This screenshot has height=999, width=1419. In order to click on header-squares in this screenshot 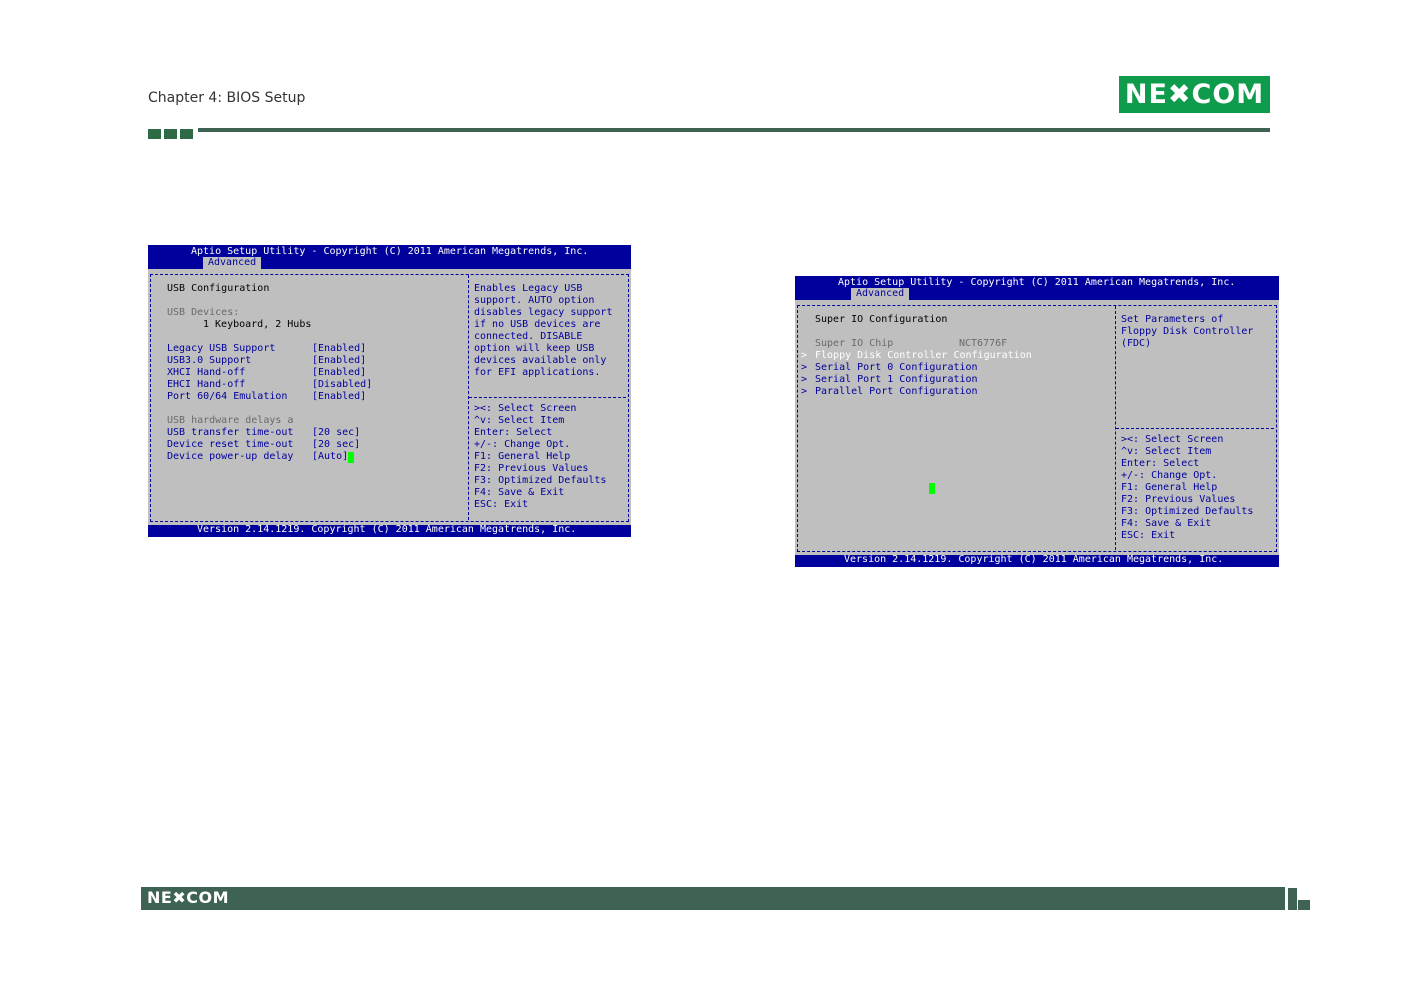, I will do `click(170, 134)`.